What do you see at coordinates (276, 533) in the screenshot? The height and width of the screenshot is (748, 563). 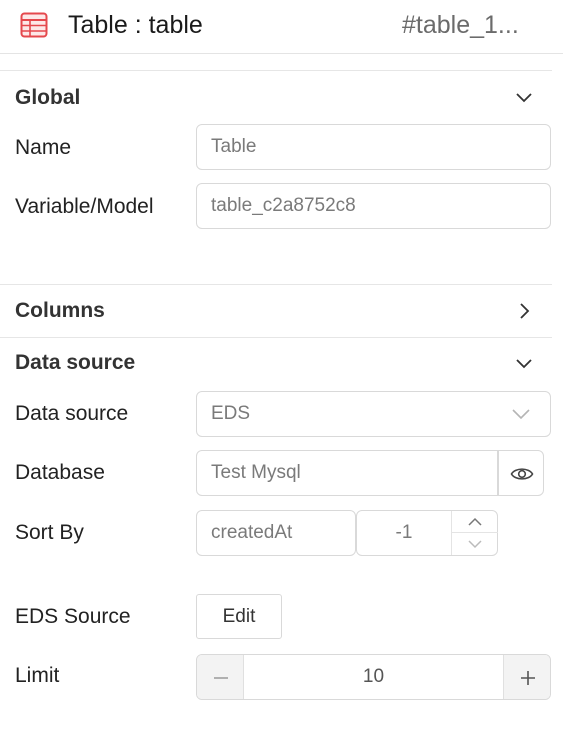 I see `sort-field-input: createdAt` at bounding box center [276, 533].